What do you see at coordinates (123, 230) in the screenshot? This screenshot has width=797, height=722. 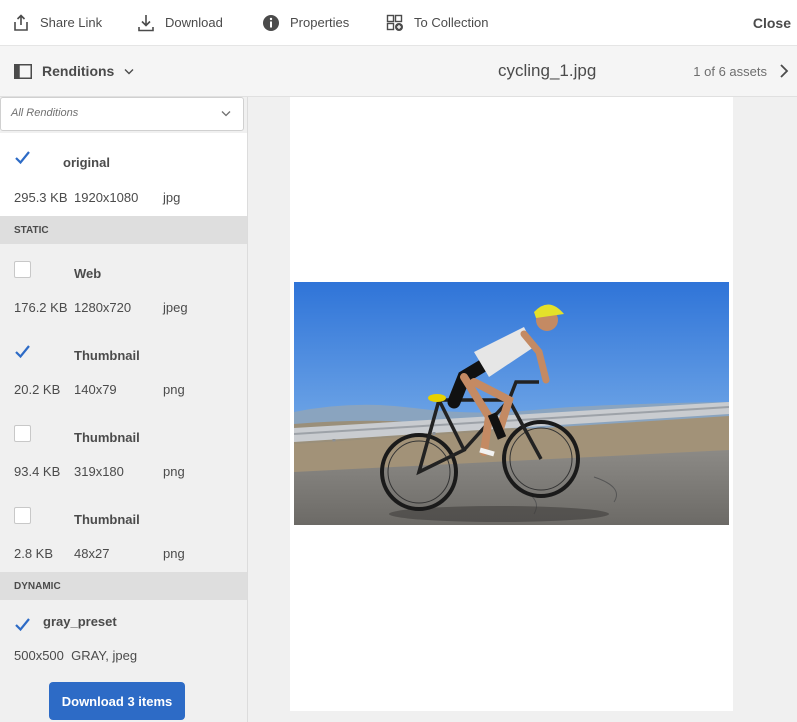 I see `section-header-static: STATIC` at bounding box center [123, 230].